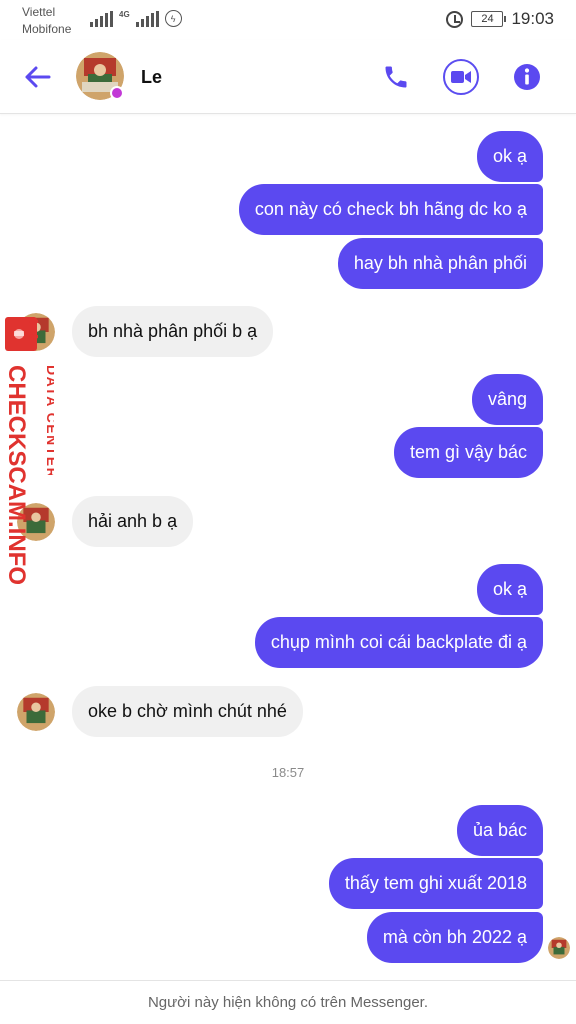 The height and width of the screenshot is (1024, 576). I want to click on watermark-text-checkscam: CHECKSCAM.INFO, so click(17, 475).